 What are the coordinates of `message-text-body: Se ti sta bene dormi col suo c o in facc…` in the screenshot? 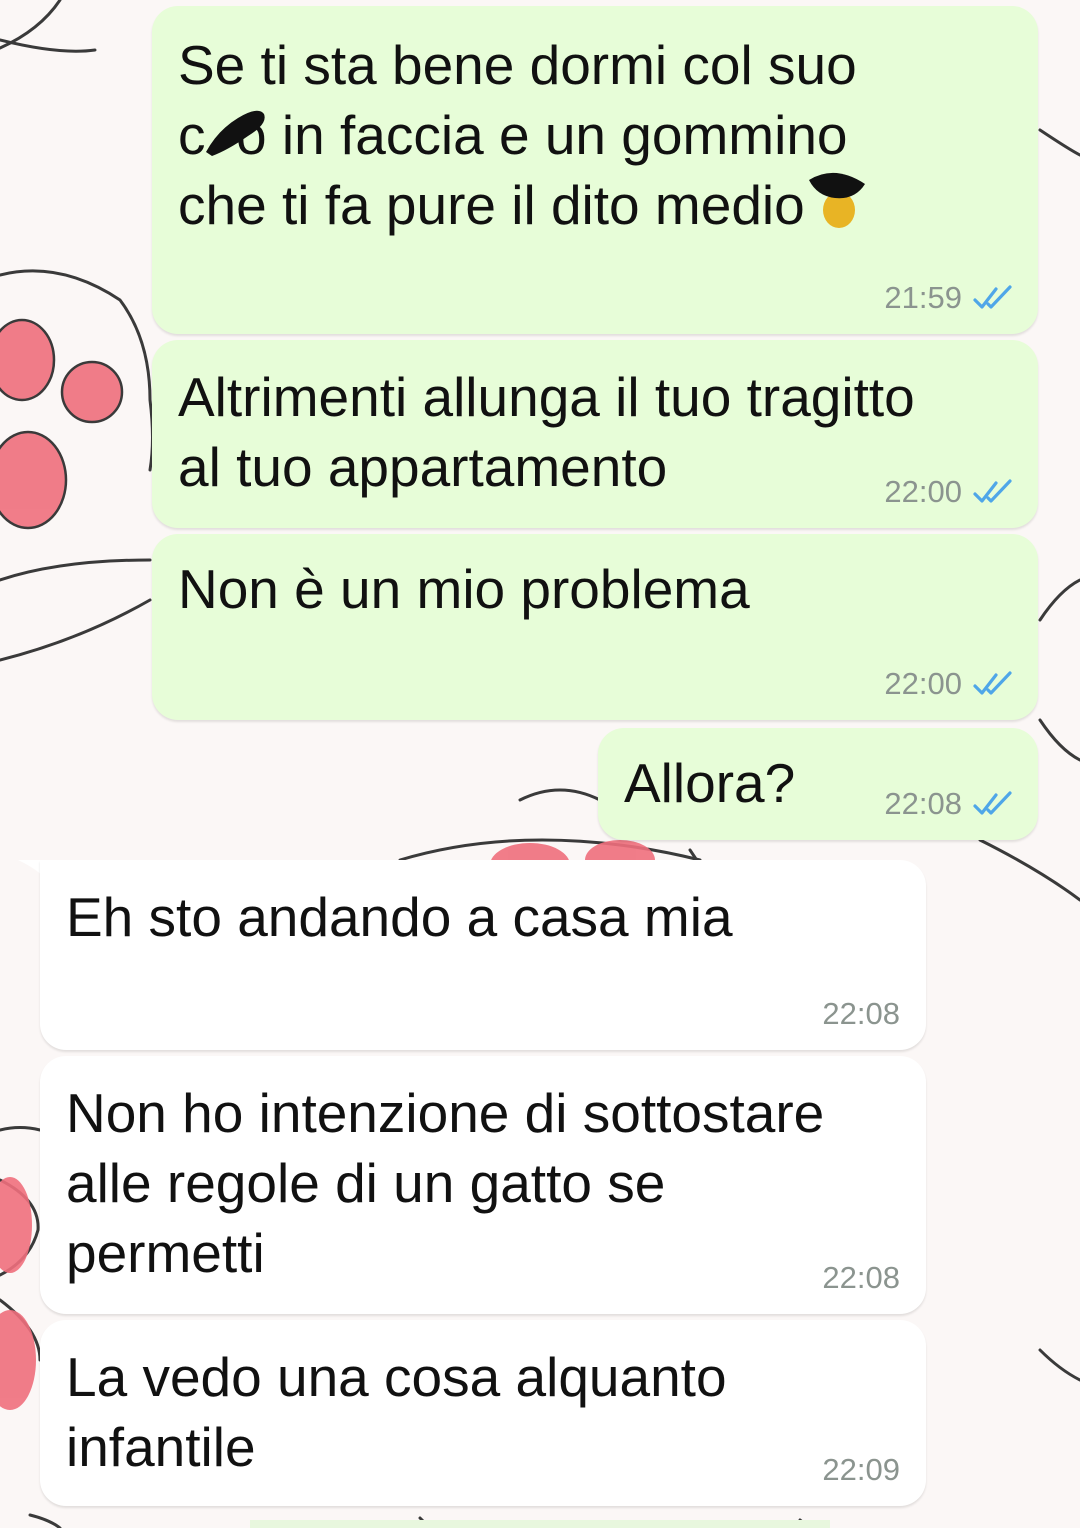 It's located at (517, 135).